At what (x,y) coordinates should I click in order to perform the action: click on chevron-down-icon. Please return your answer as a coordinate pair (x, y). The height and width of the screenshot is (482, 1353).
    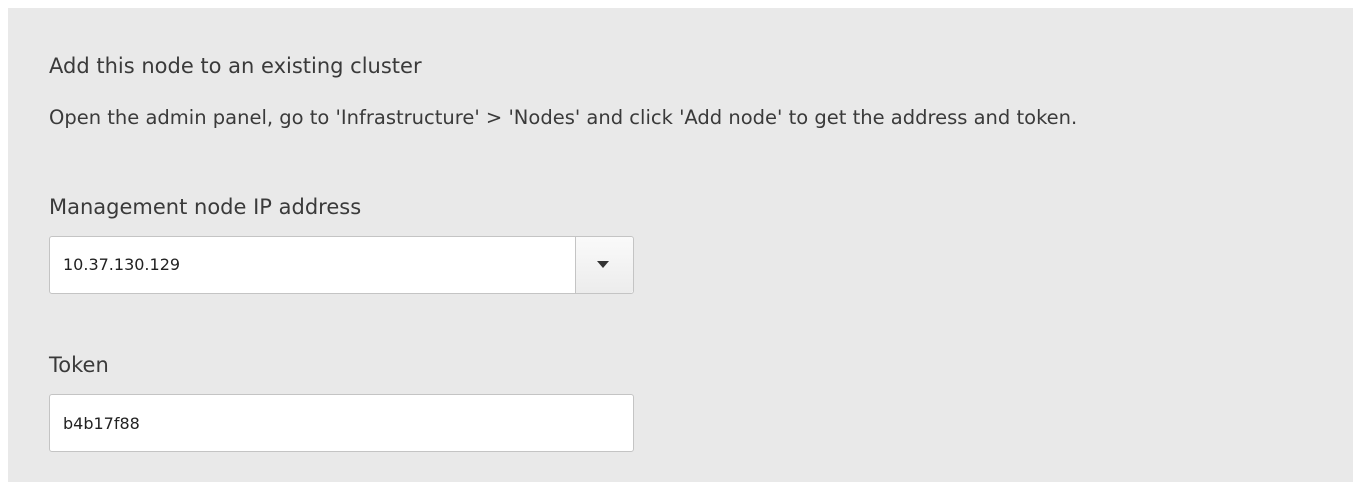
    Looking at the image, I should click on (603, 264).